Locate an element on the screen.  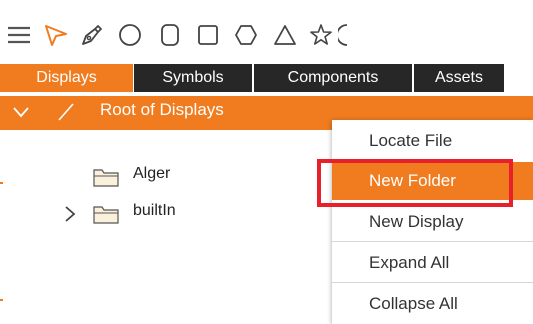
menu-item-expand-all: Expand All is located at coordinates (432, 263).